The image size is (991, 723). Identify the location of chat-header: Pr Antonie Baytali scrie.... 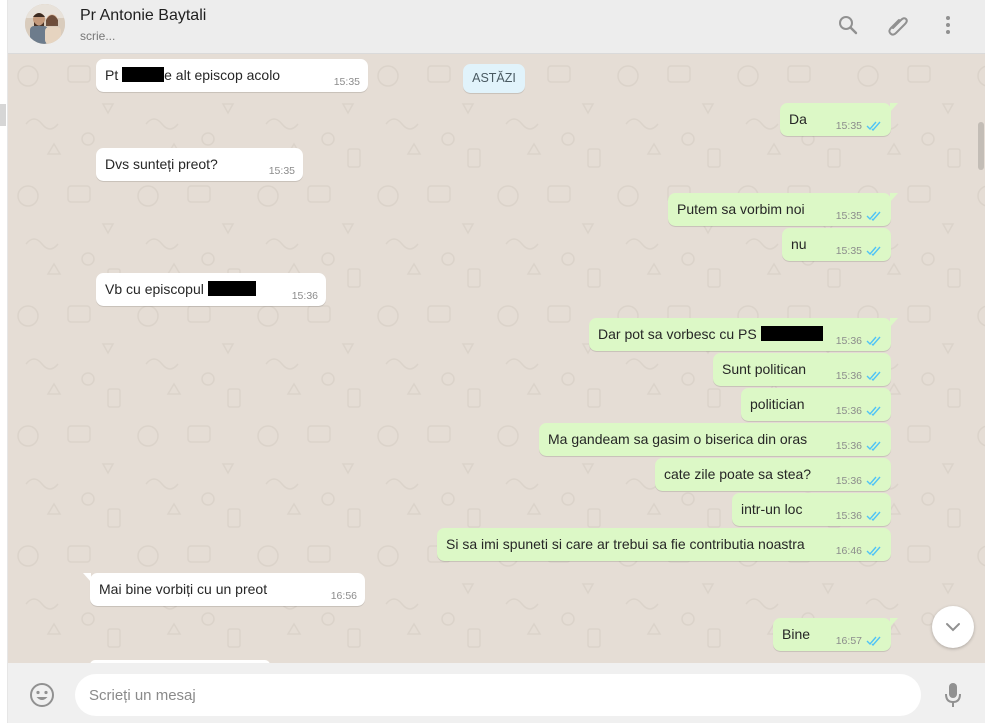
(496, 27).